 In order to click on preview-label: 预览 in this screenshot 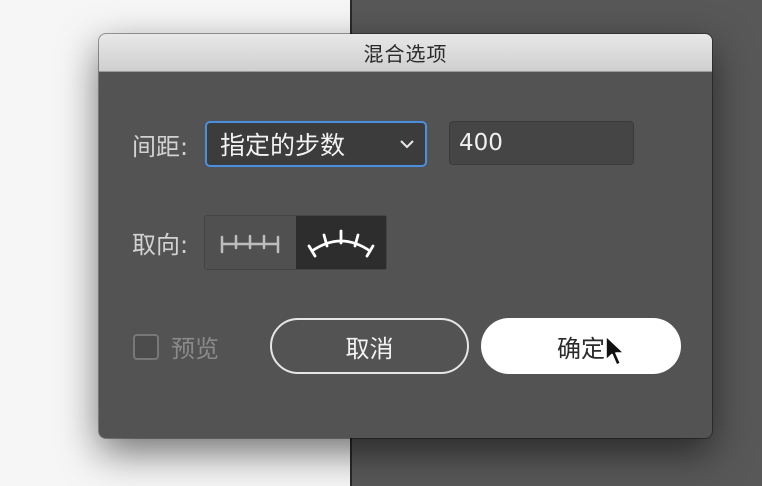, I will do `click(195, 349)`.